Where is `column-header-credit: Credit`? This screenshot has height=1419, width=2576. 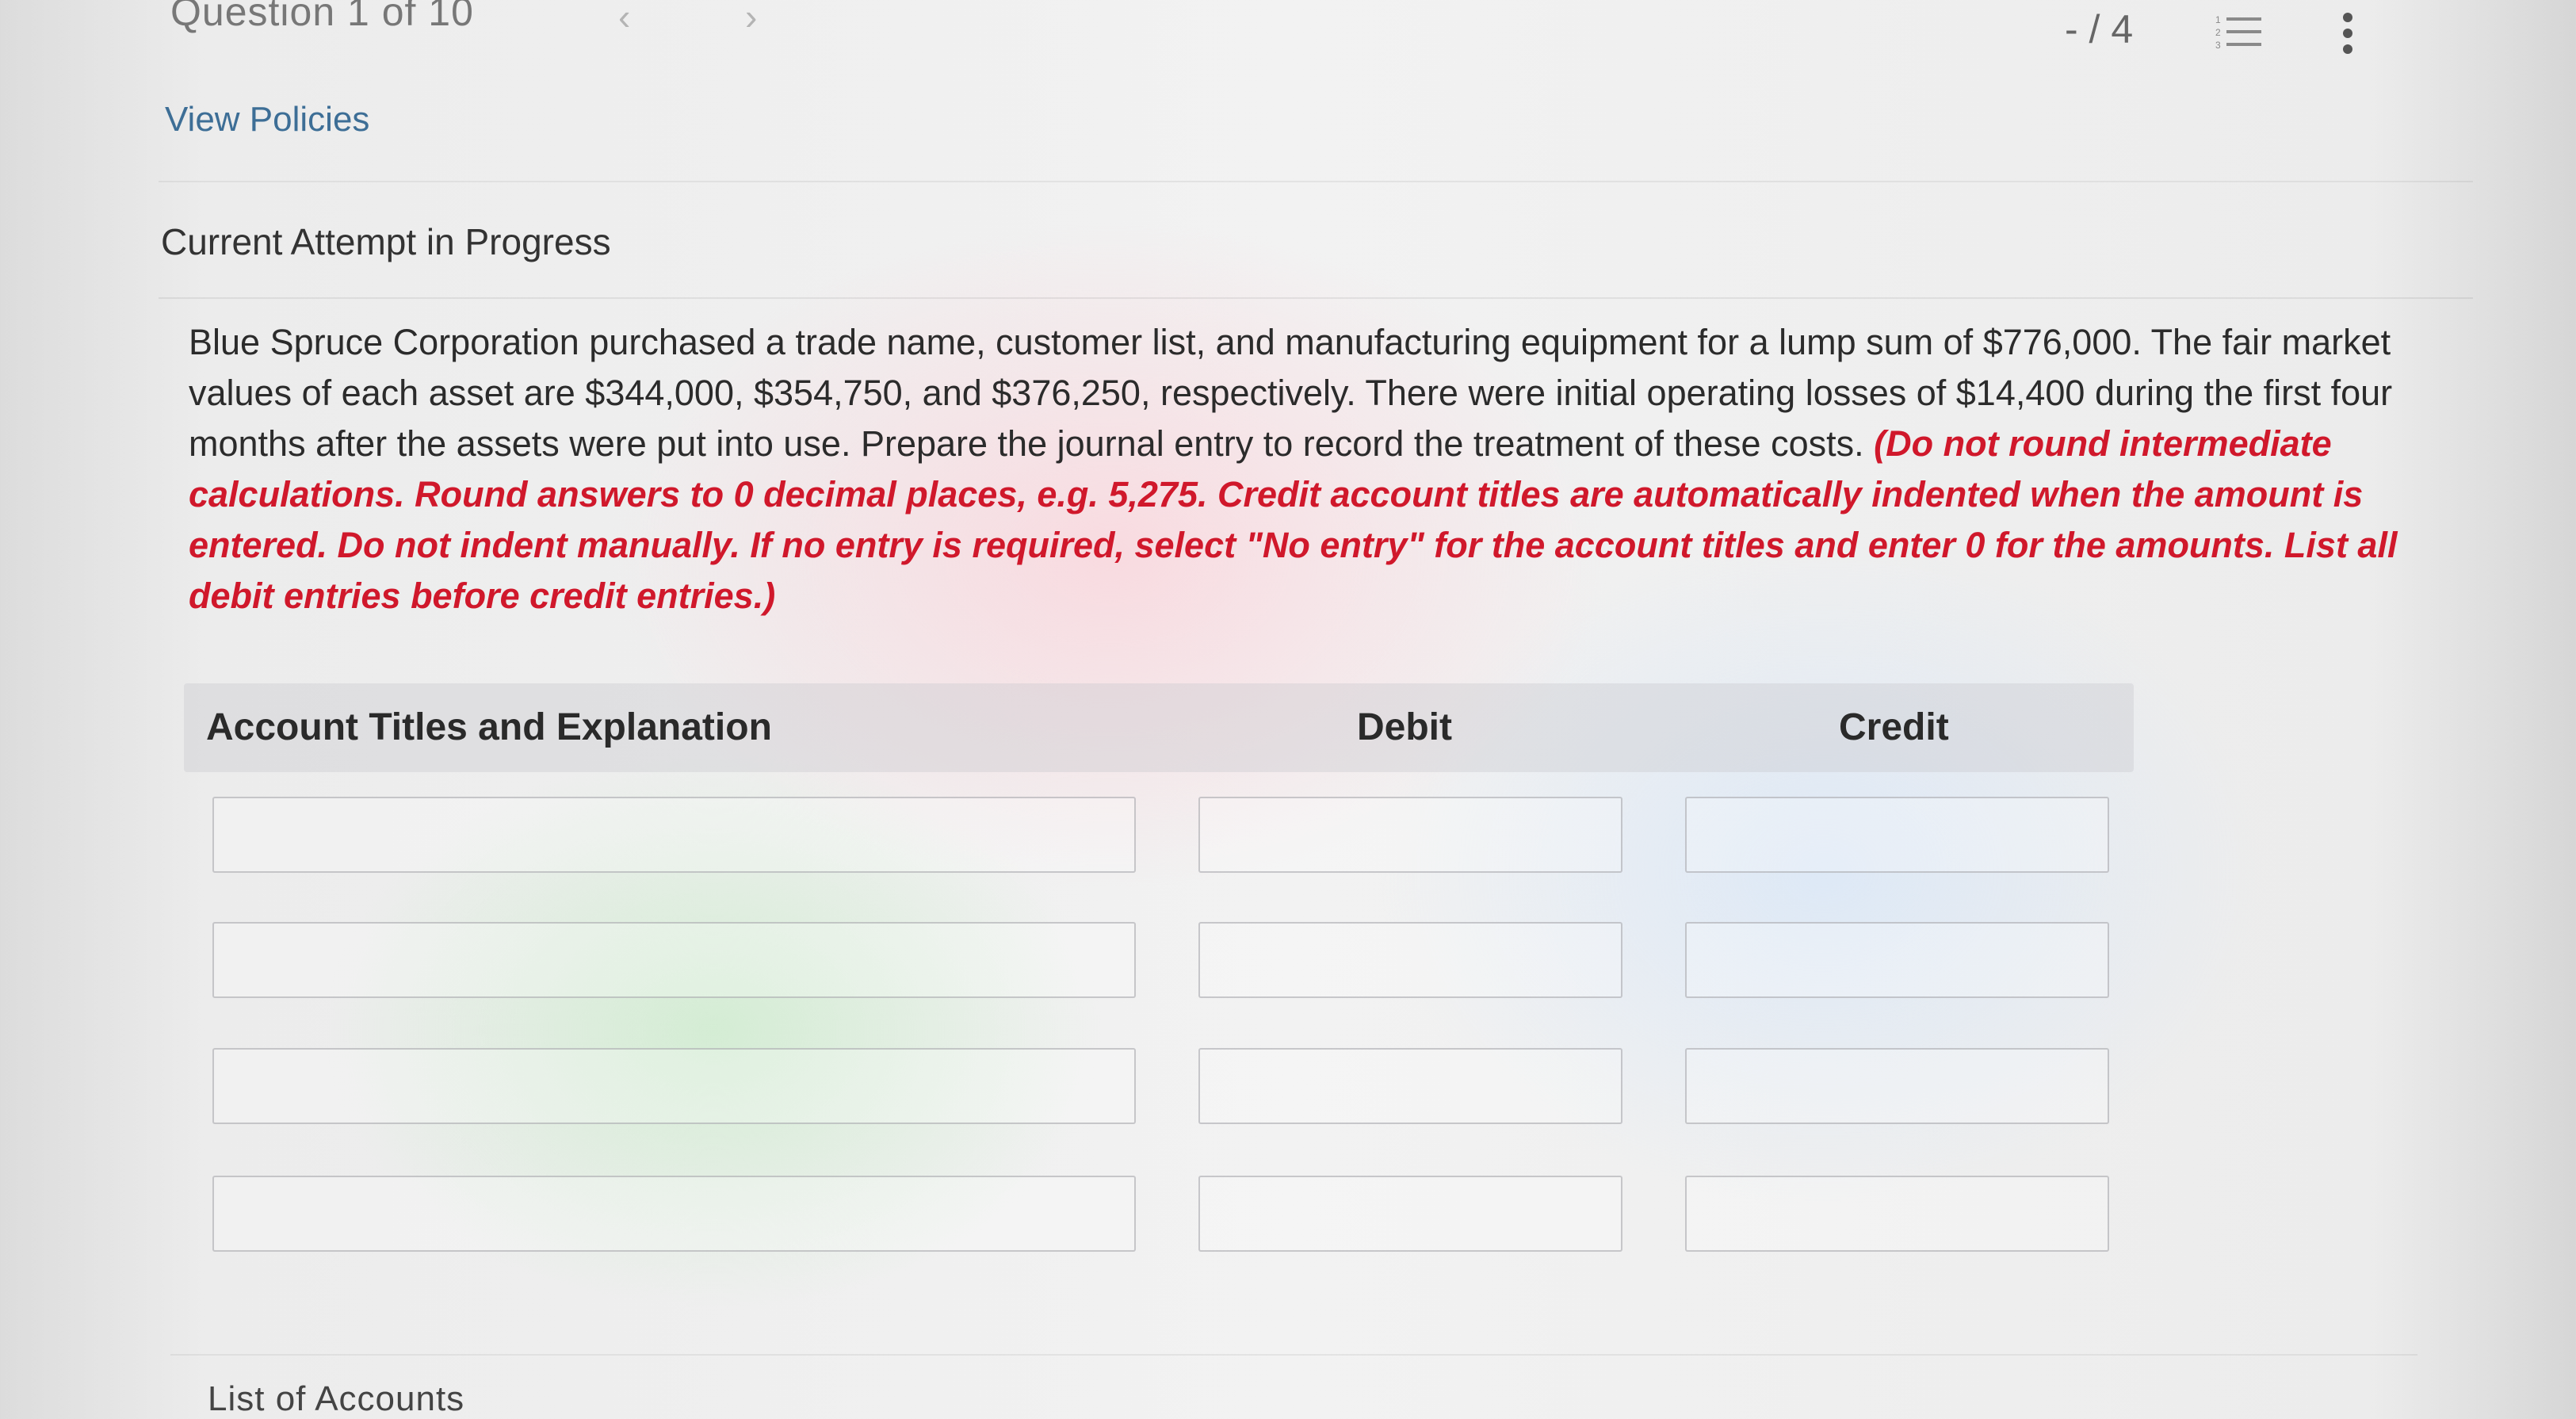
column-header-credit: Credit is located at coordinates (1894, 727).